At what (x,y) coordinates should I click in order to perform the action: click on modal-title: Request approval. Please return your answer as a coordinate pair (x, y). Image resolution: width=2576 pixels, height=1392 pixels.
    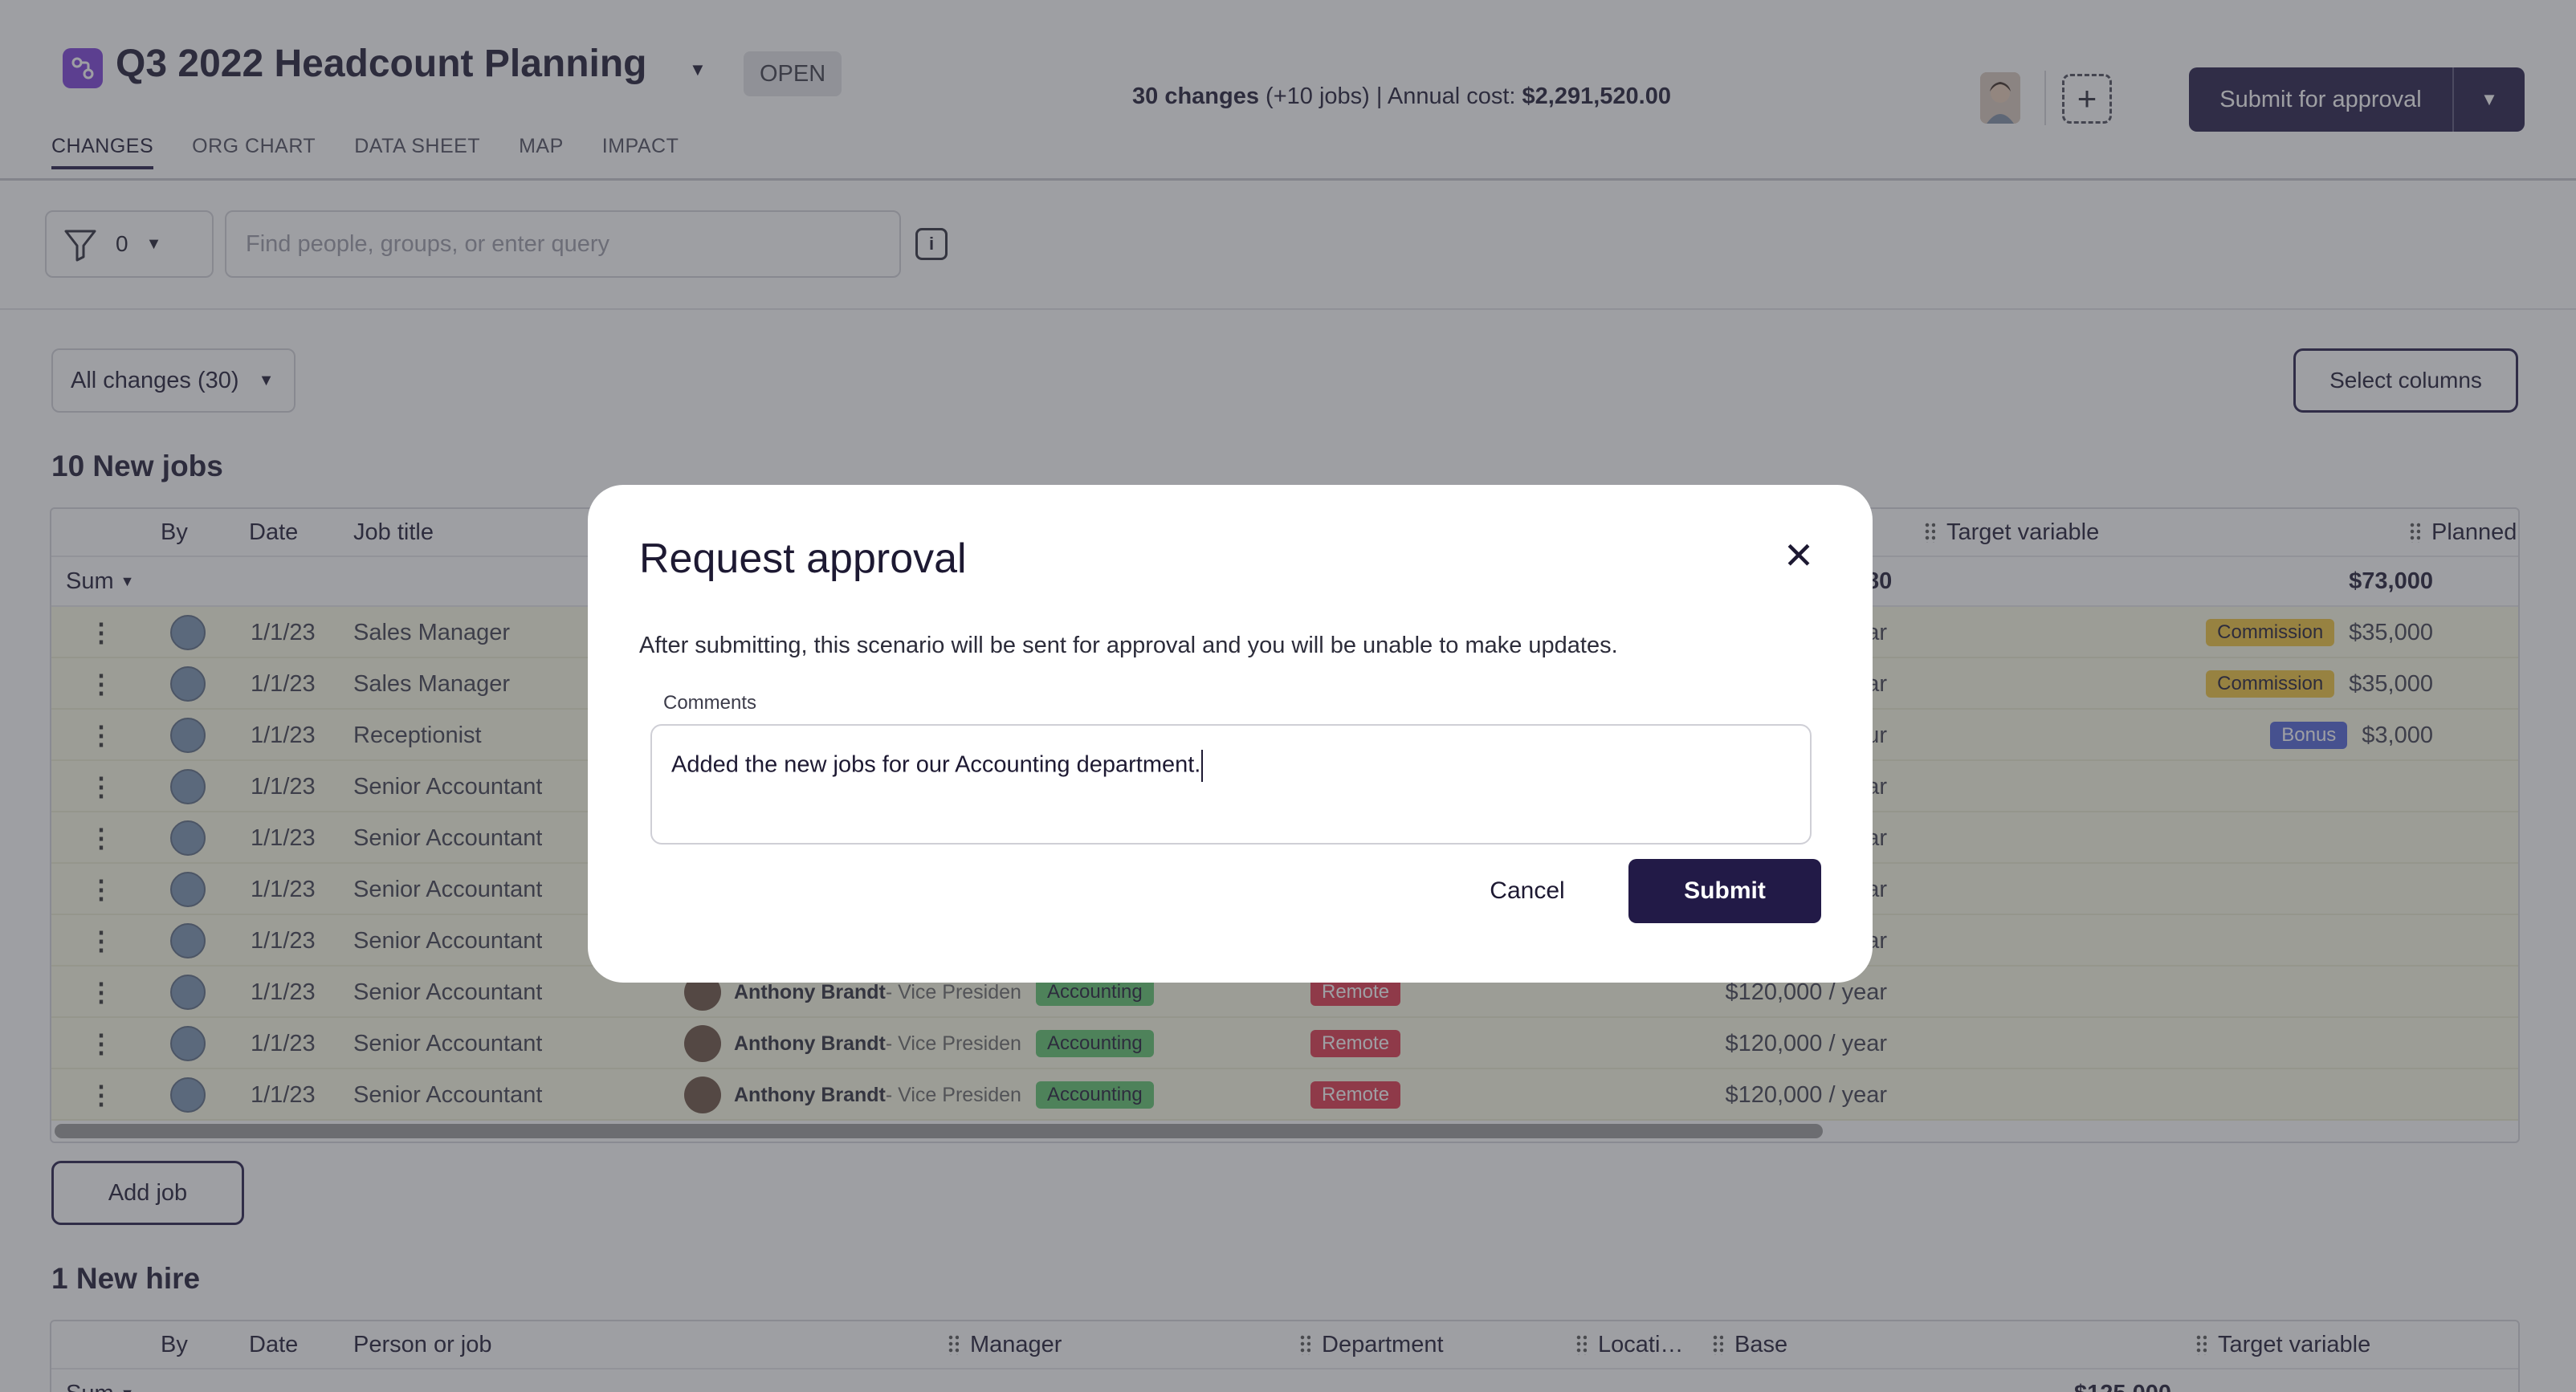
    Looking at the image, I should click on (803, 558).